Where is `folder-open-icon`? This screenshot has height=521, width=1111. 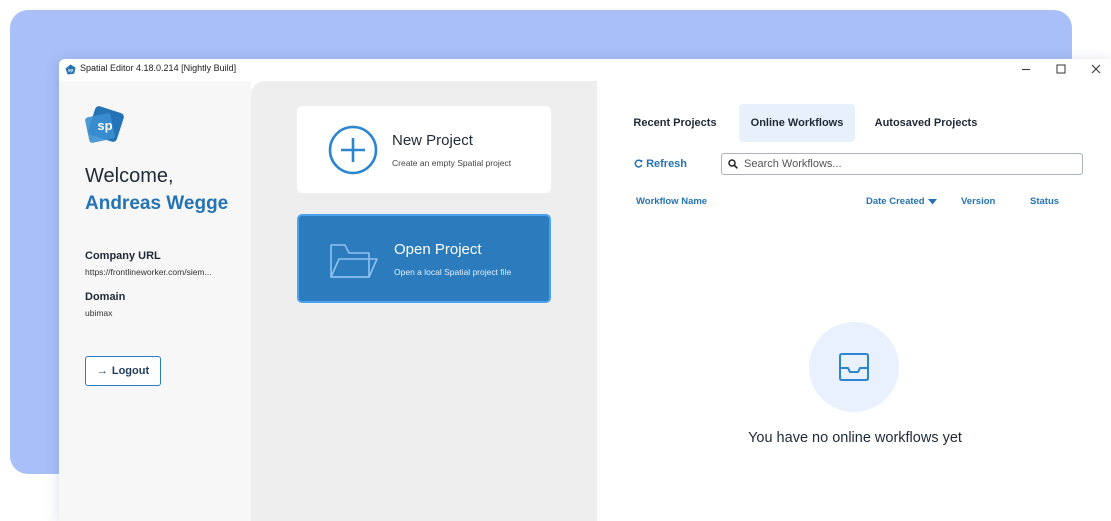
folder-open-icon is located at coordinates (354, 261).